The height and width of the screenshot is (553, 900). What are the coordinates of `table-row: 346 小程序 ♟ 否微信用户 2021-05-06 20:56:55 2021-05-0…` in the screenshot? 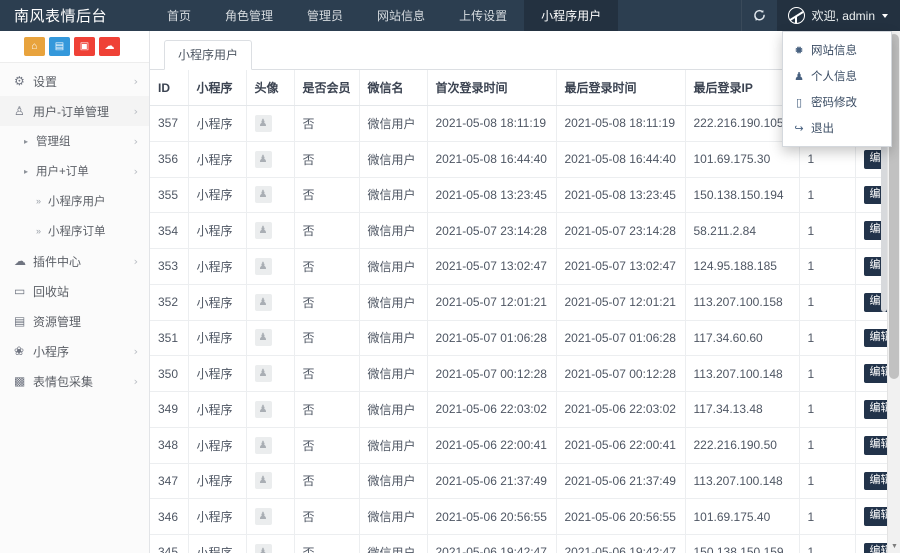 It's located at (525, 516).